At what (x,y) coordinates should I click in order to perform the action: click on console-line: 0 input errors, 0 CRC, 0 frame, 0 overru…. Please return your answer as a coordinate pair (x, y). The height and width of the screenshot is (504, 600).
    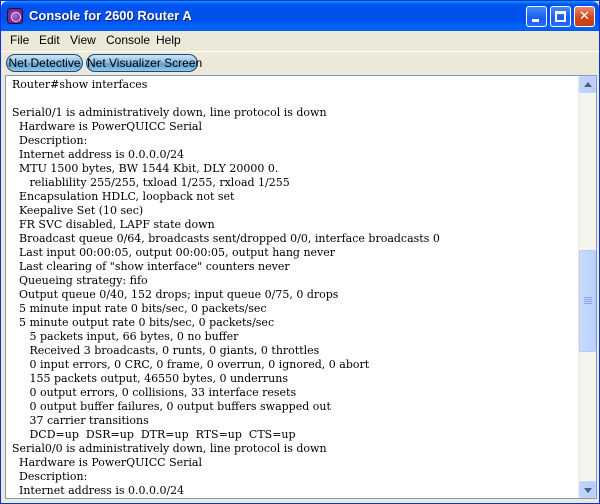
    Looking at the image, I should click on (191, 364).